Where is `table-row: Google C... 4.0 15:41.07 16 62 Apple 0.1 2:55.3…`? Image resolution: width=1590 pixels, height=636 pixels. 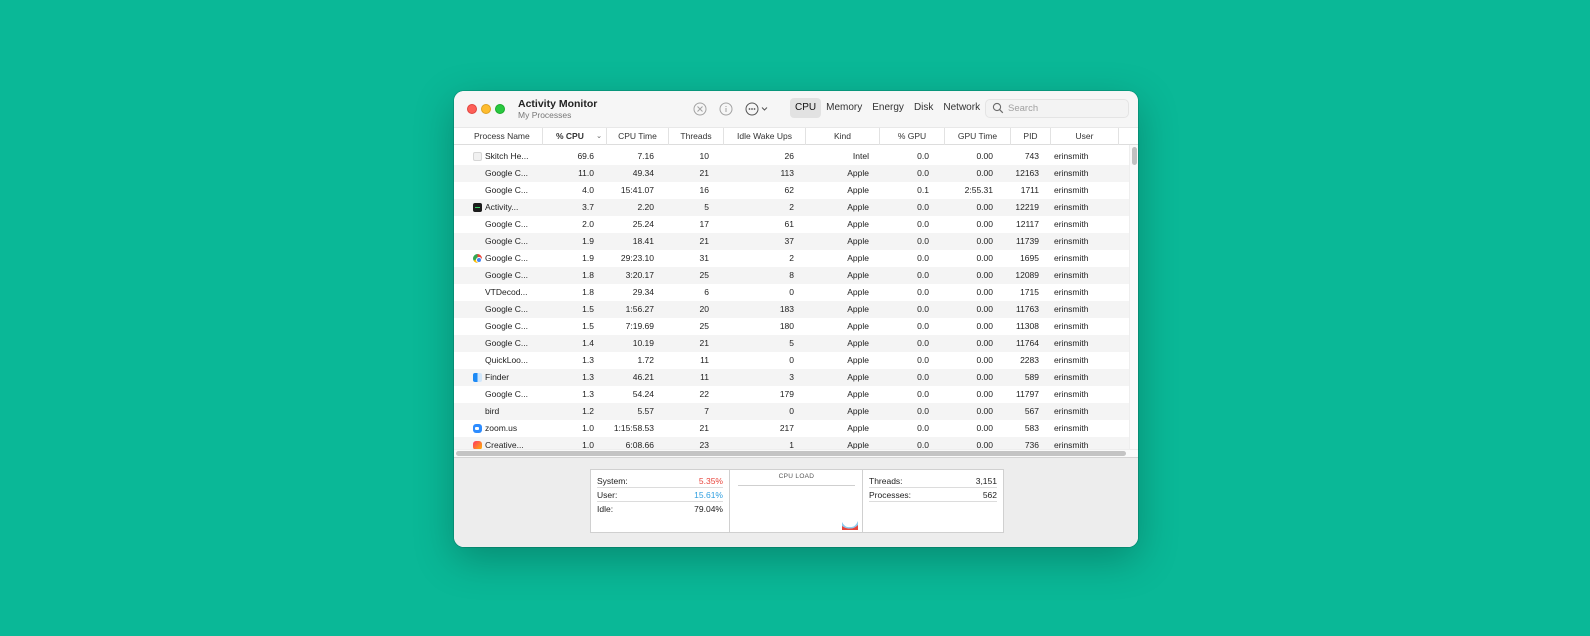 table-row: Google C... 4.0 15:41.07 16 62 Apple 0.1 2:55.3… is located at coordinates (791, 190).